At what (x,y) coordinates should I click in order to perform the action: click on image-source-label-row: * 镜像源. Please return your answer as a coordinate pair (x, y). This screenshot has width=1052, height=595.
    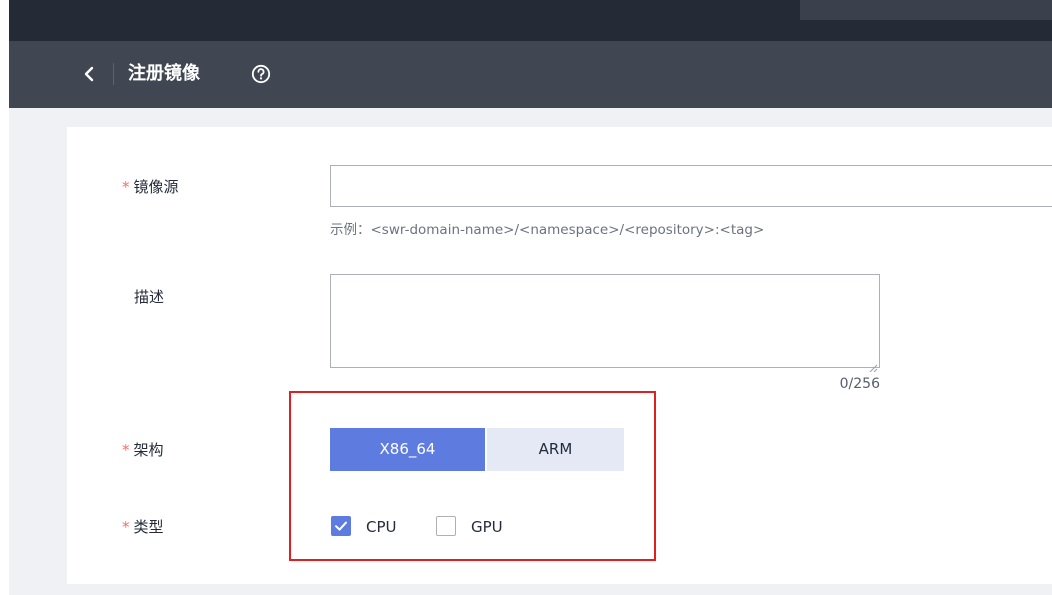
    Looking at the image, I should click on (150, 187).